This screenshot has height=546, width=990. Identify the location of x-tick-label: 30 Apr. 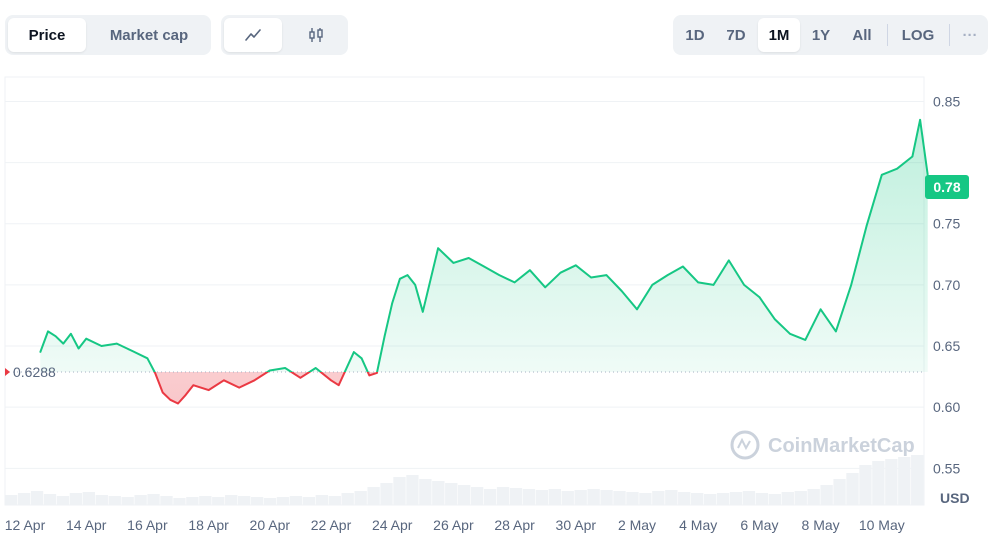
(576, 525).